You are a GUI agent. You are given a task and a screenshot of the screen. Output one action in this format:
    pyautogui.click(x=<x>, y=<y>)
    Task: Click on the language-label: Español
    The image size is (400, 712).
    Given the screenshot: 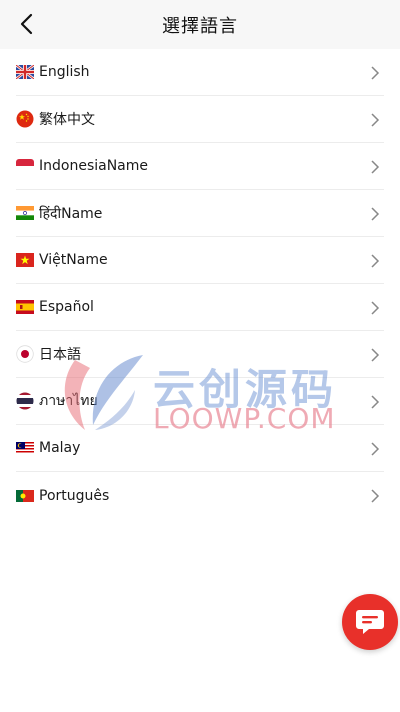 What is the action you would take?
    pyautogui.click(x=66, y=307)
    